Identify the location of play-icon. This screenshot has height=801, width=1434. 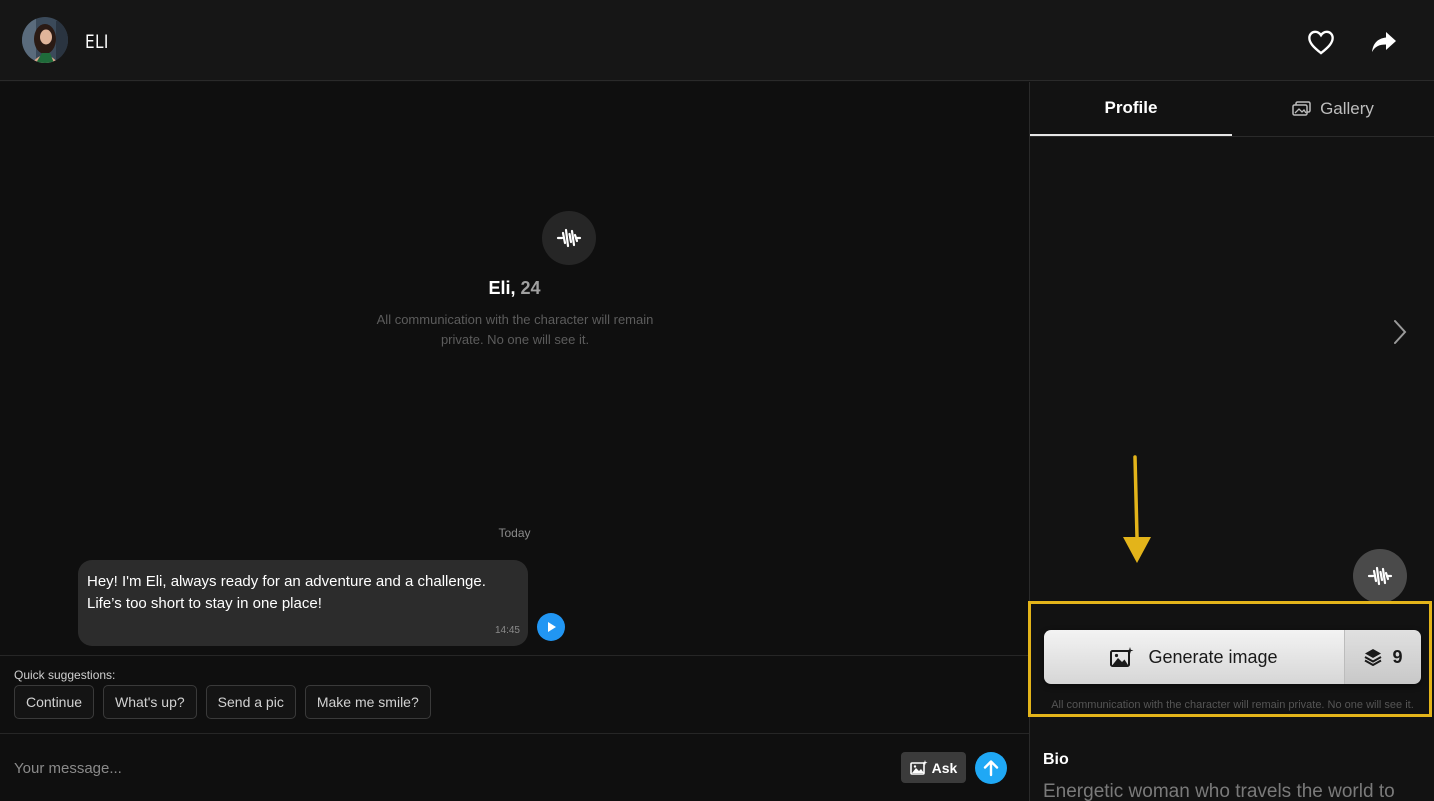
(552, 627).